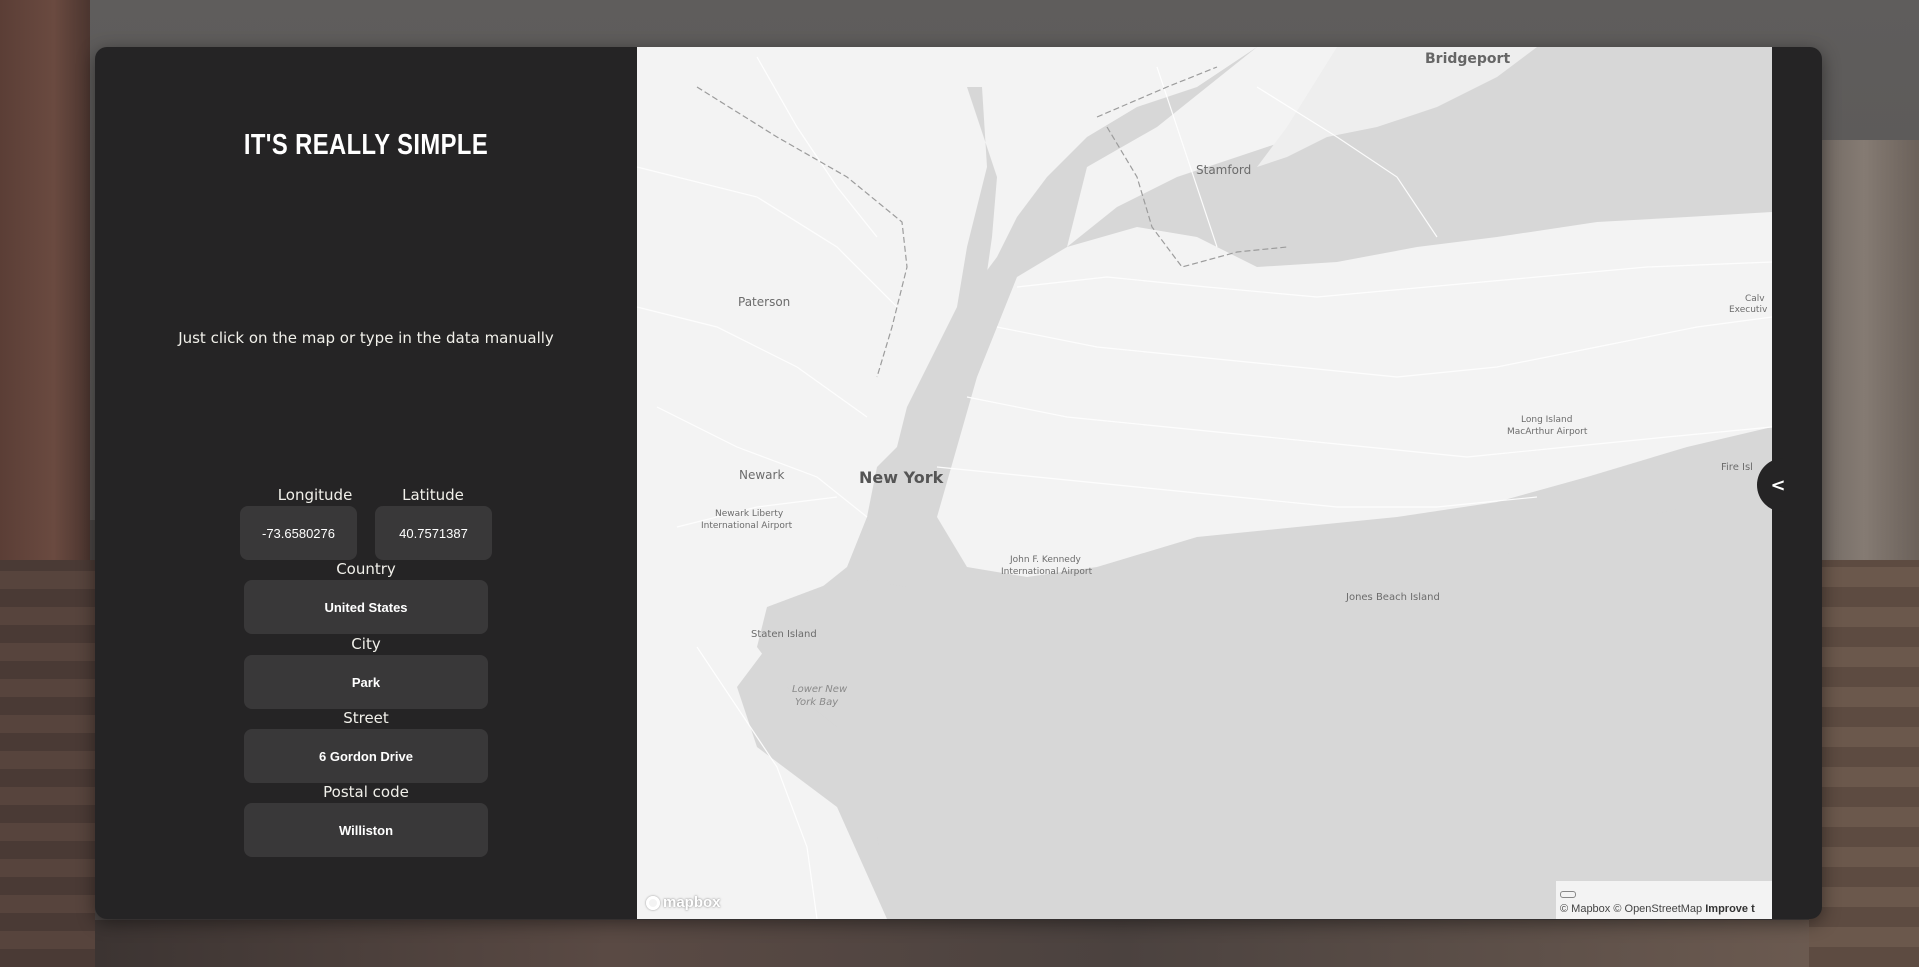  I want to click on map-label-newark-airport-2: International Airport, so click(747, 526).